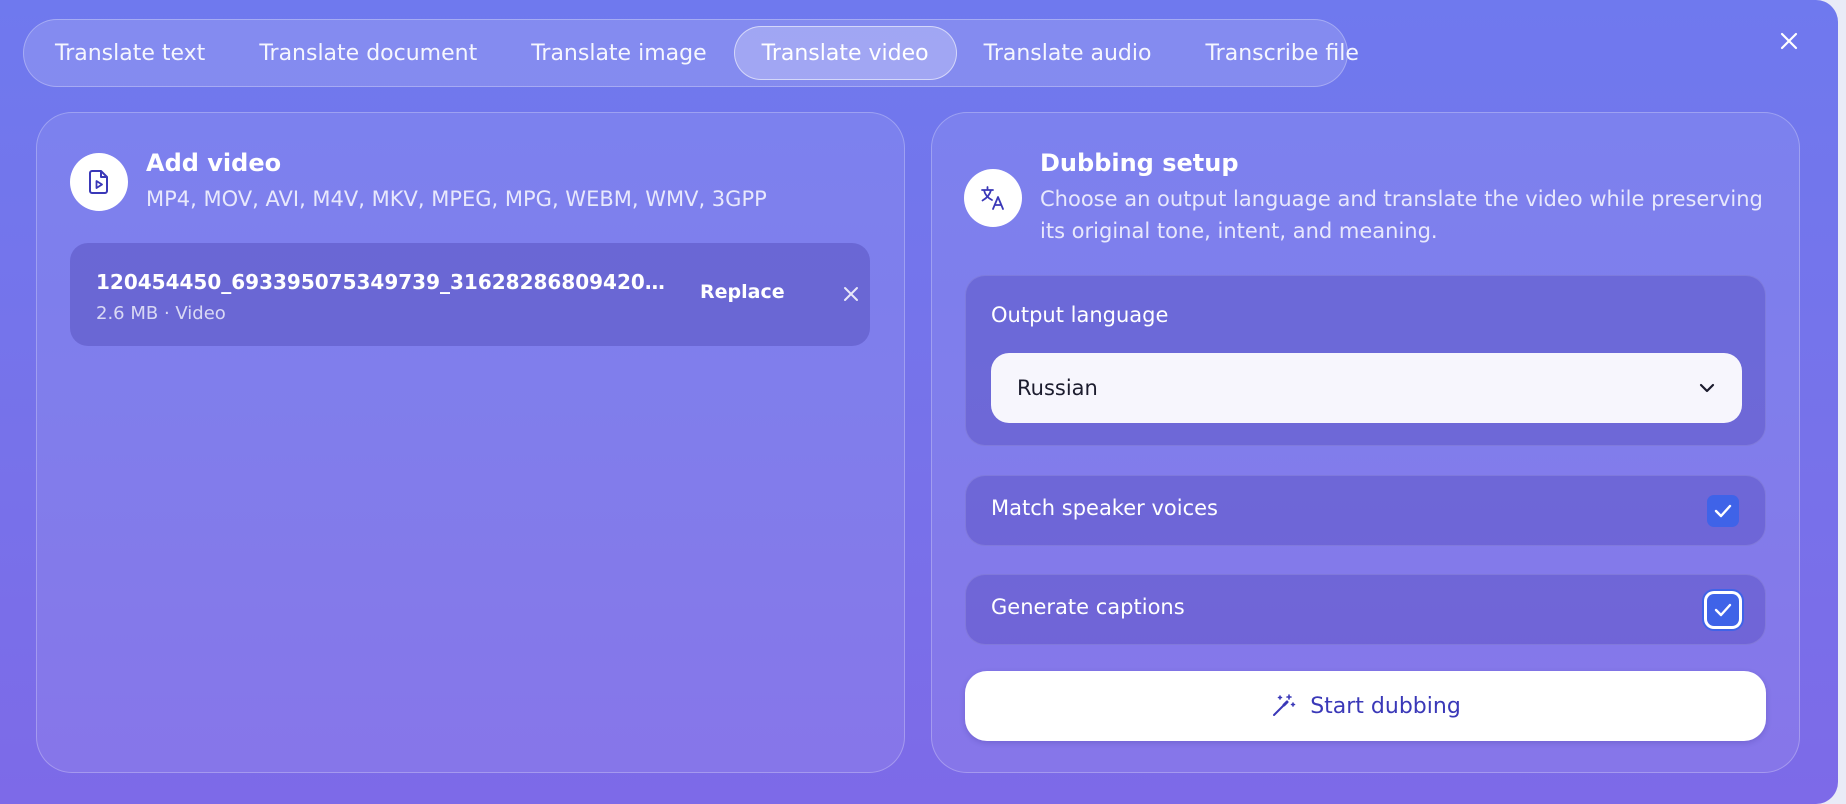  What do you see at coordinates (99, 182) in the screenshot?
I see `video-file-icon` at bounding box center [99, 182].